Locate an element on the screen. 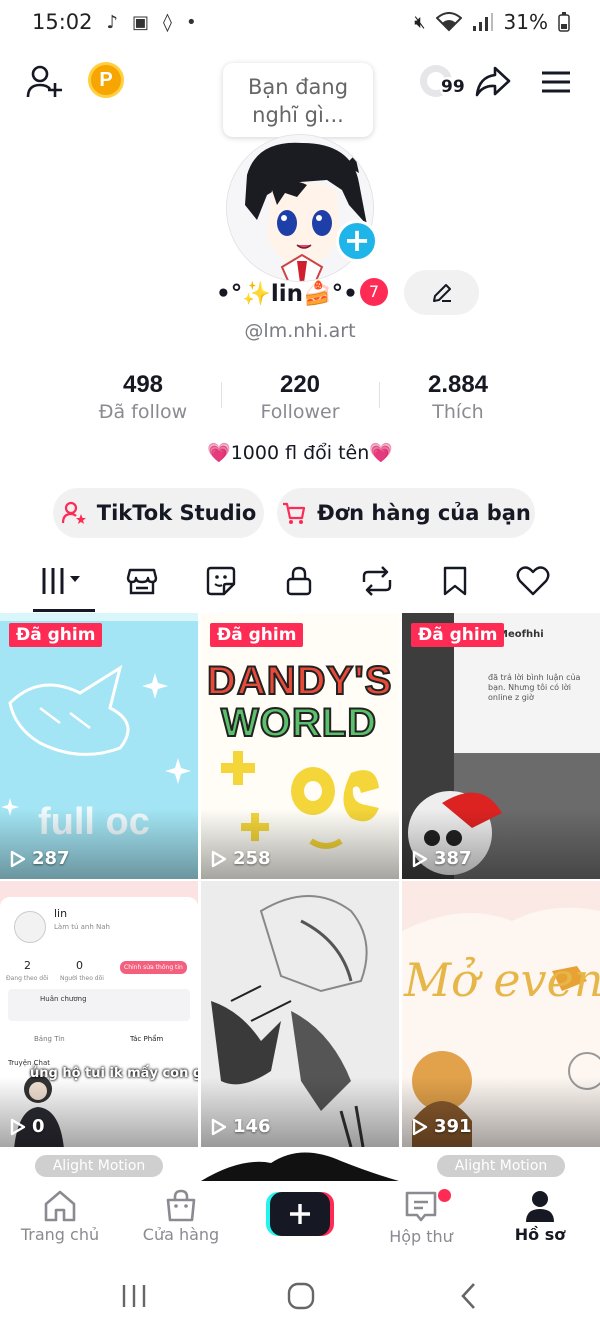 The image size is (600, 1333). hamburger-icon is located at coordinates (556, 82).